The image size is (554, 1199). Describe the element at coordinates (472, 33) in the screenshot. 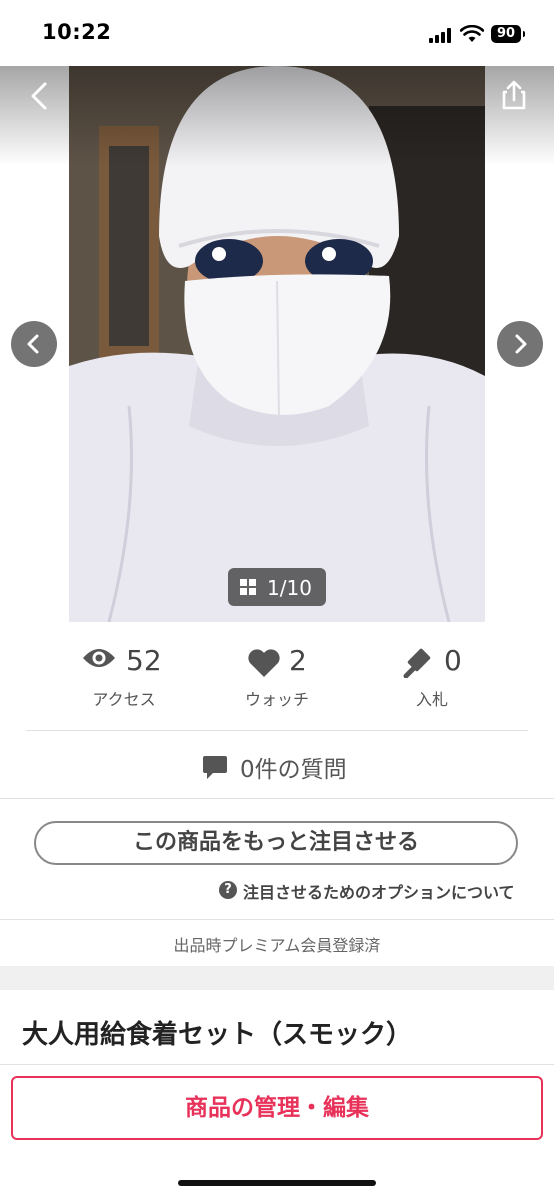

I see `wifi-icon` at that location.